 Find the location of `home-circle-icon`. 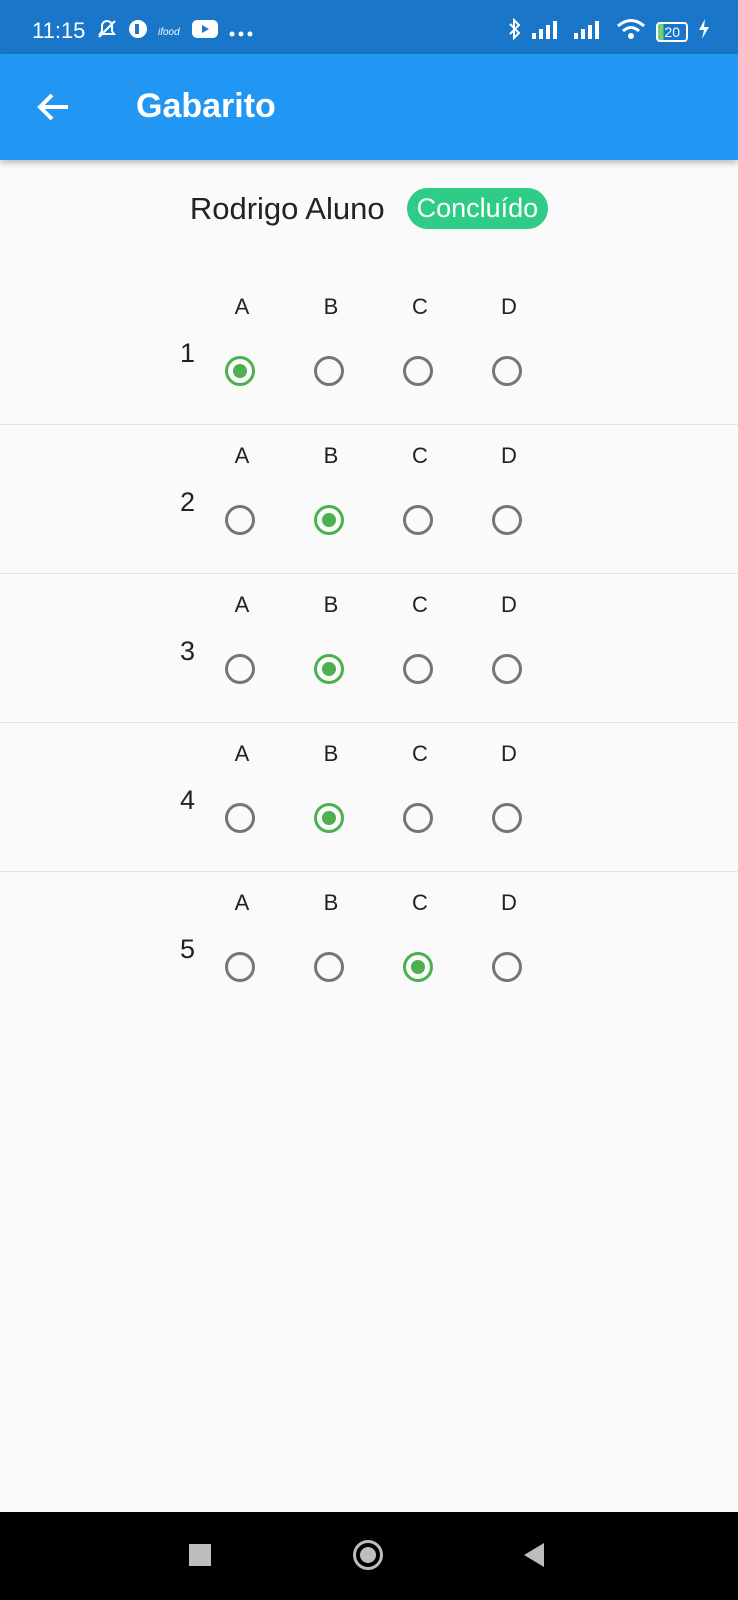

home-circle-icon is located at coordinates (368, 1555).